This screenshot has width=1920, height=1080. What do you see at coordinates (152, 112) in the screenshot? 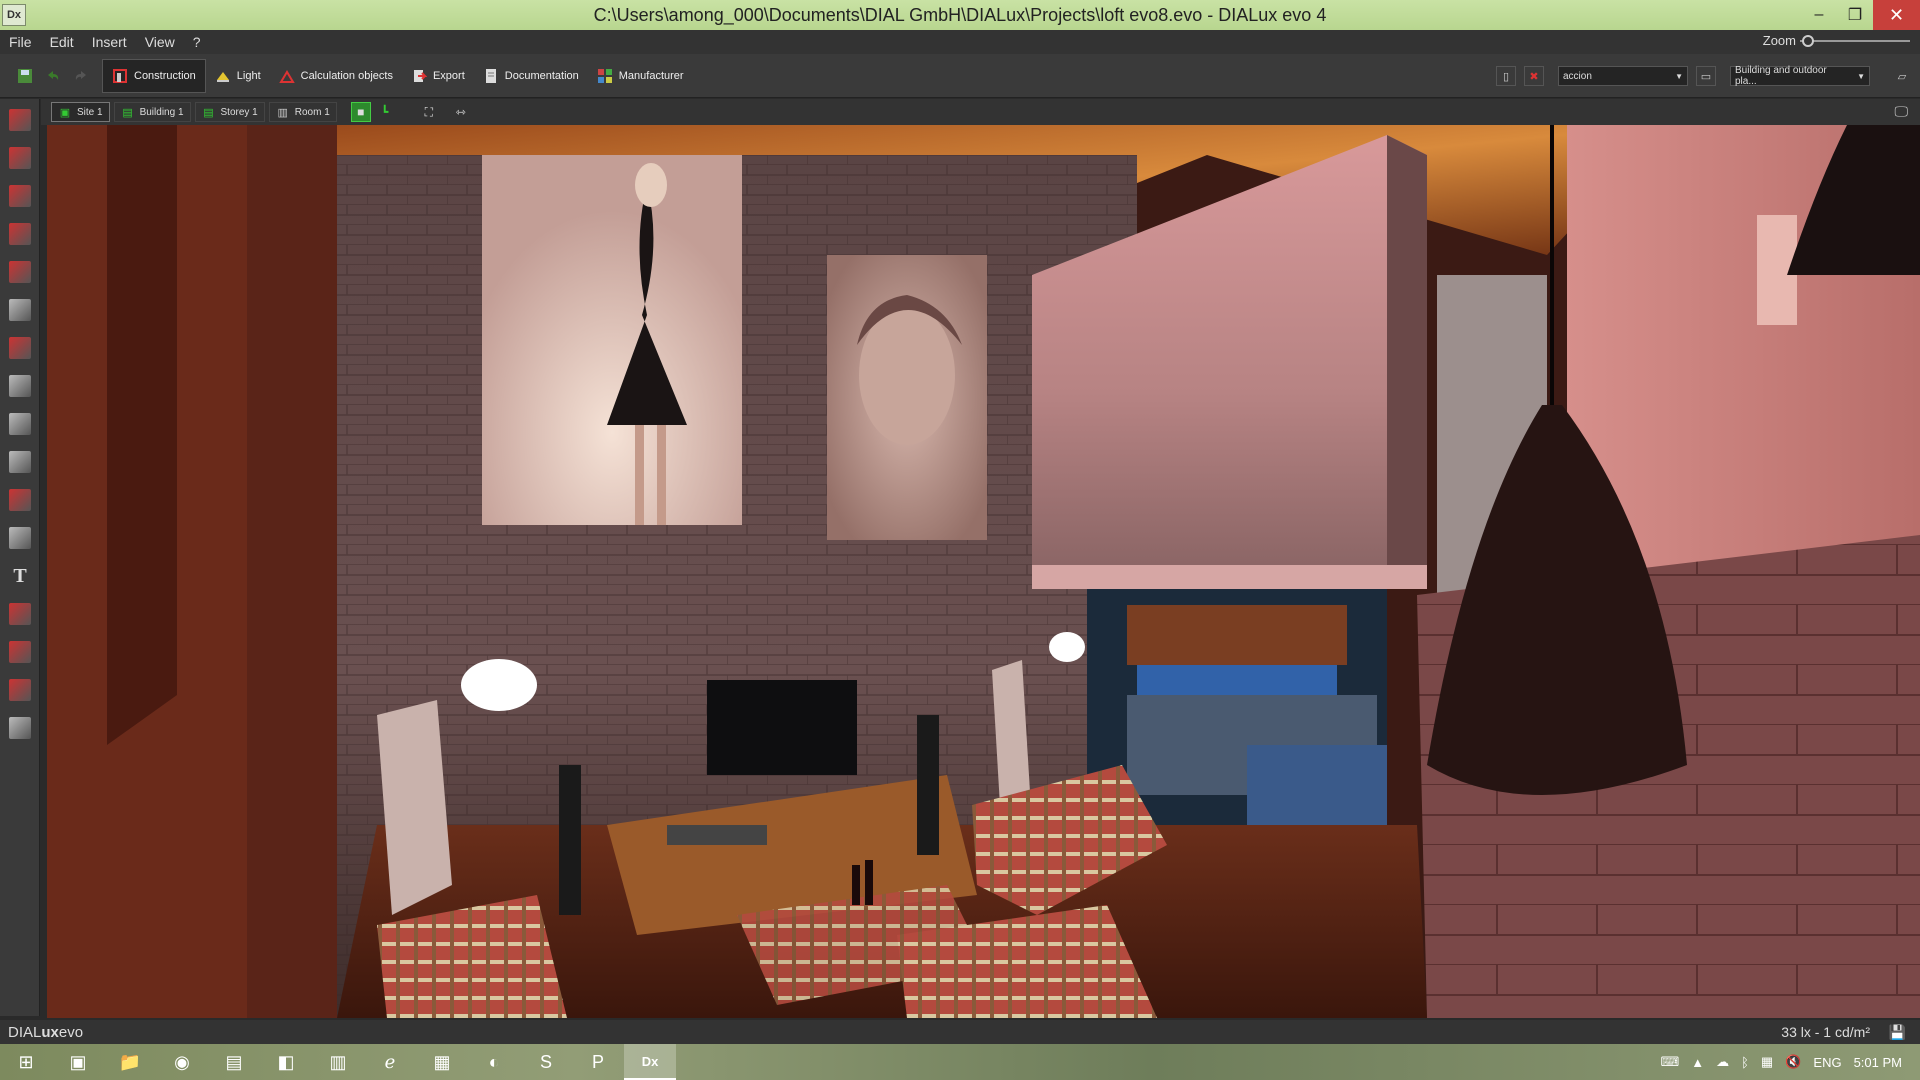
I see `crumb-building: ▤ Building 1` at bounding box center [152, 112].